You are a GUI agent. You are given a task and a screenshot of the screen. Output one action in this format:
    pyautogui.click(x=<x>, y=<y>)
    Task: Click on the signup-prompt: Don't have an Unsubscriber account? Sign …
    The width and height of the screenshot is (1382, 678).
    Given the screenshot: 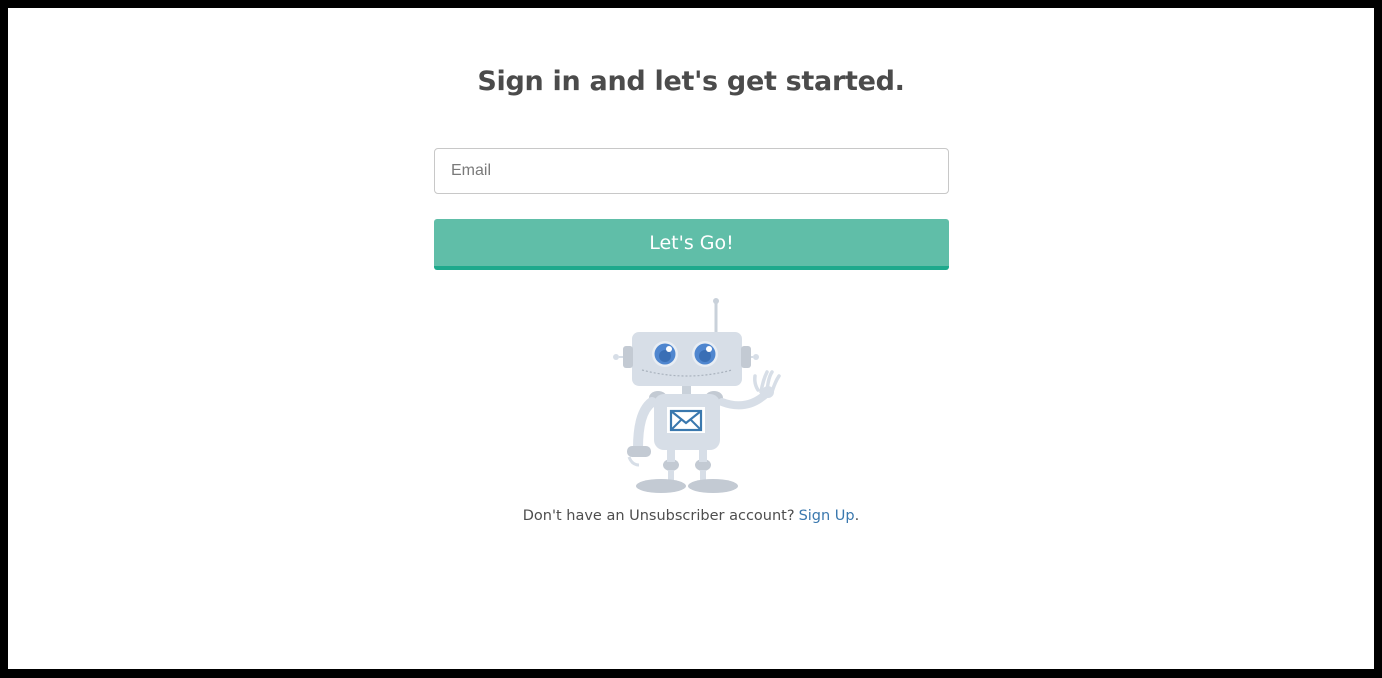 What is the action you would take?
    pyautogui.click(x=691, y=516)
    